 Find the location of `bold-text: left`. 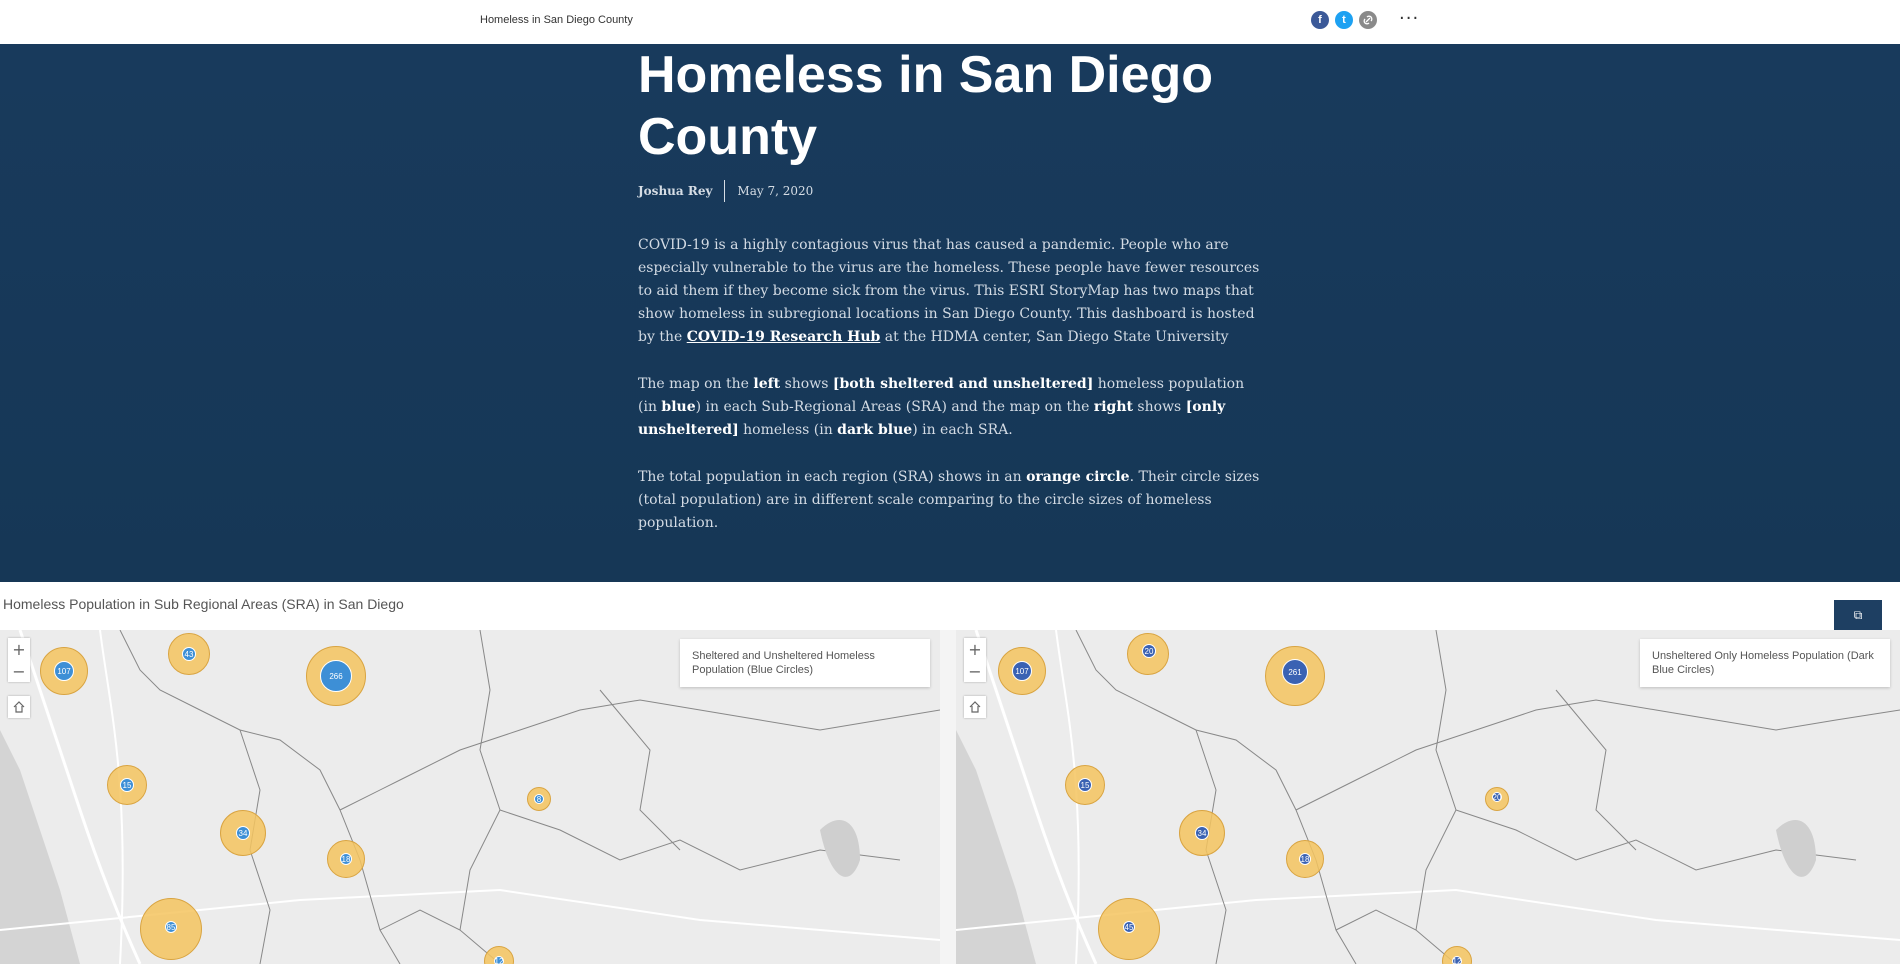

bold-text: left is located at coordinates (767, 384).